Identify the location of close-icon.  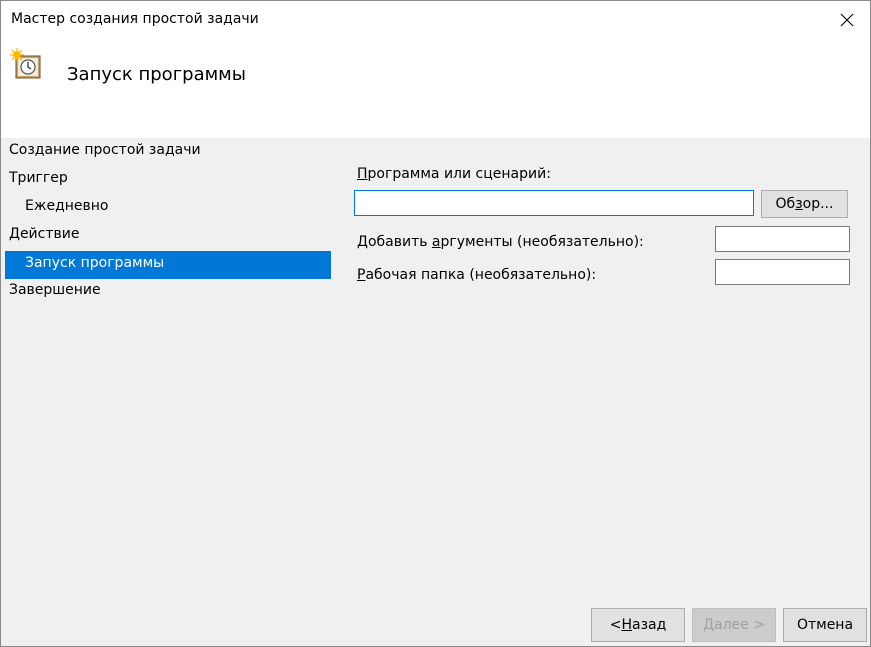
(847, 20).